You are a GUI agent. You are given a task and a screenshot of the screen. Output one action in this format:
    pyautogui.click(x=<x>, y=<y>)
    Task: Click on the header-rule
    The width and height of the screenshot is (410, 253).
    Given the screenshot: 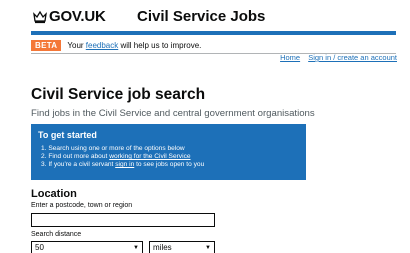 What is the action you would take?
    pyautogui.click(x=213, y=33)
    